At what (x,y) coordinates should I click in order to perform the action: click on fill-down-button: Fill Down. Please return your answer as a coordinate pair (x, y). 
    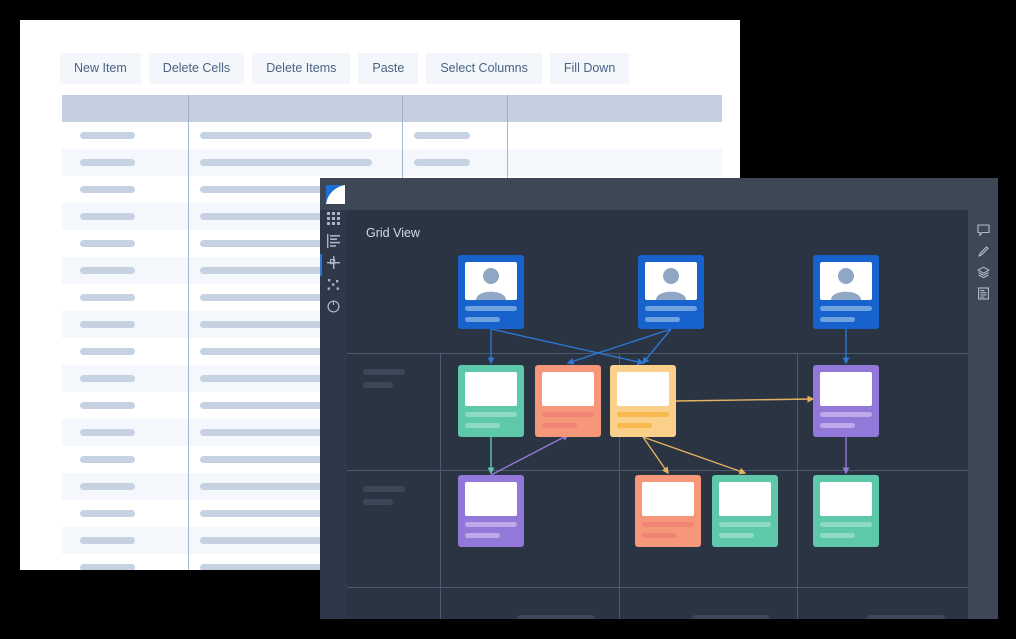
    Looking at the image, I should click on (589, 68).